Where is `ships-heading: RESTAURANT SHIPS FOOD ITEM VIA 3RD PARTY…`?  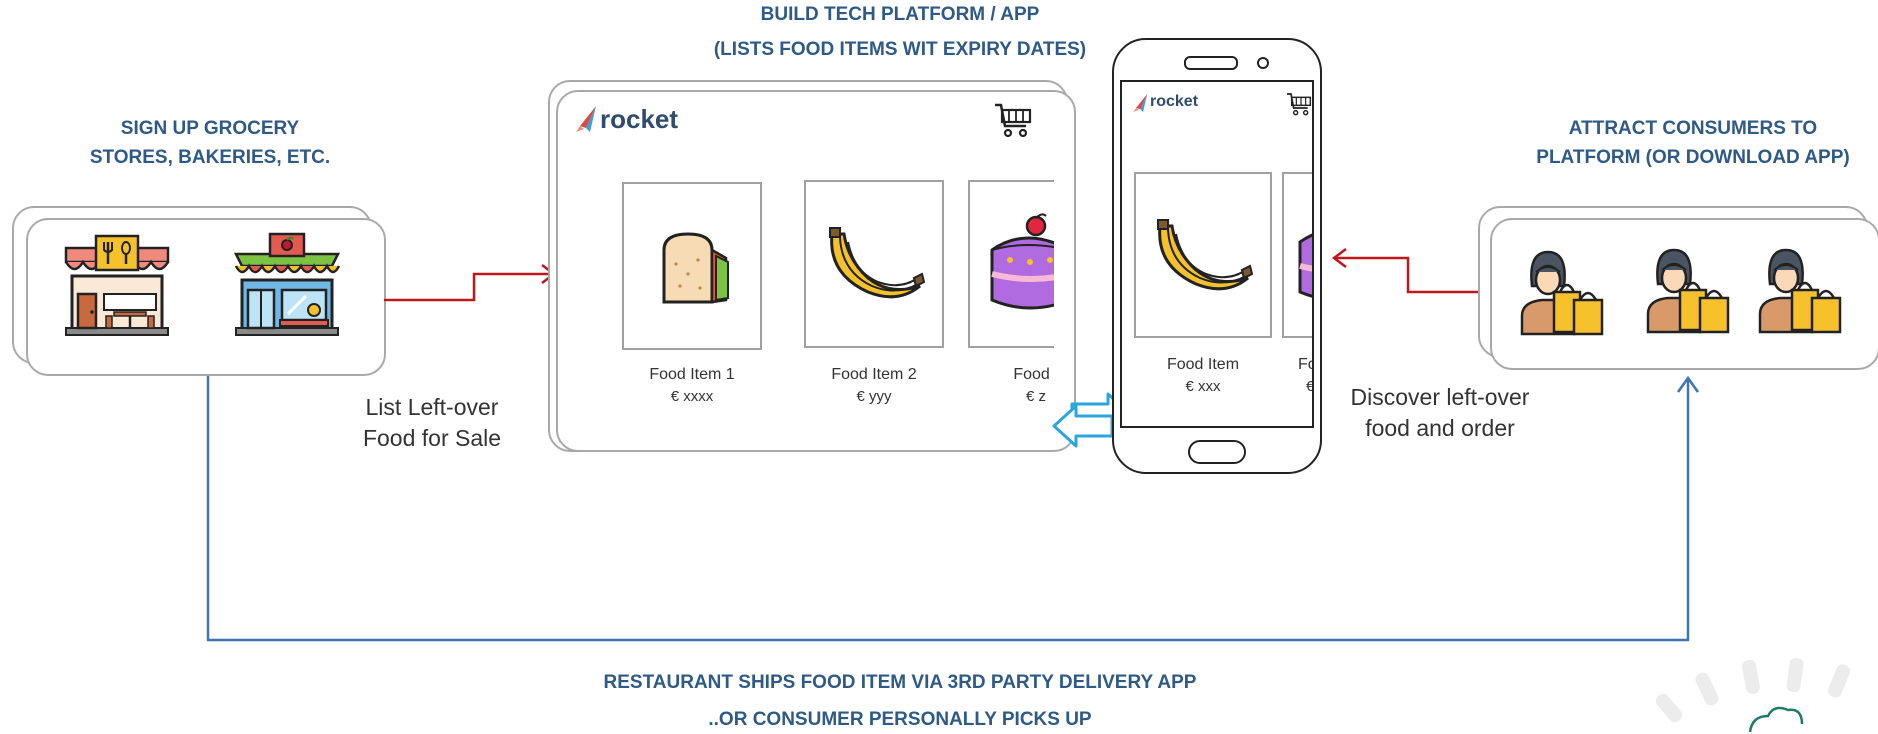
ships-heading: RESTAURANT SHIPS FOOD ITEM VIA 3RD PARTY… is located at coordinates (900, 701).